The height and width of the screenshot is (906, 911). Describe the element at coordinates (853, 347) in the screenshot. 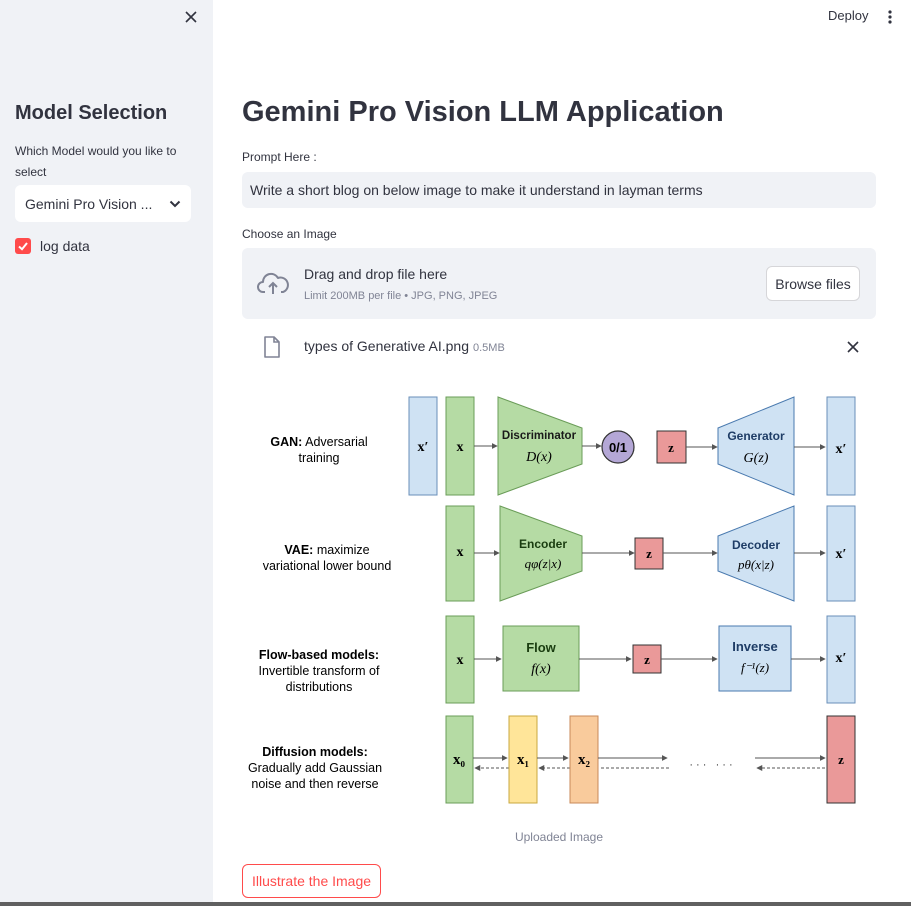

I see `remove-file-icon` at that location.